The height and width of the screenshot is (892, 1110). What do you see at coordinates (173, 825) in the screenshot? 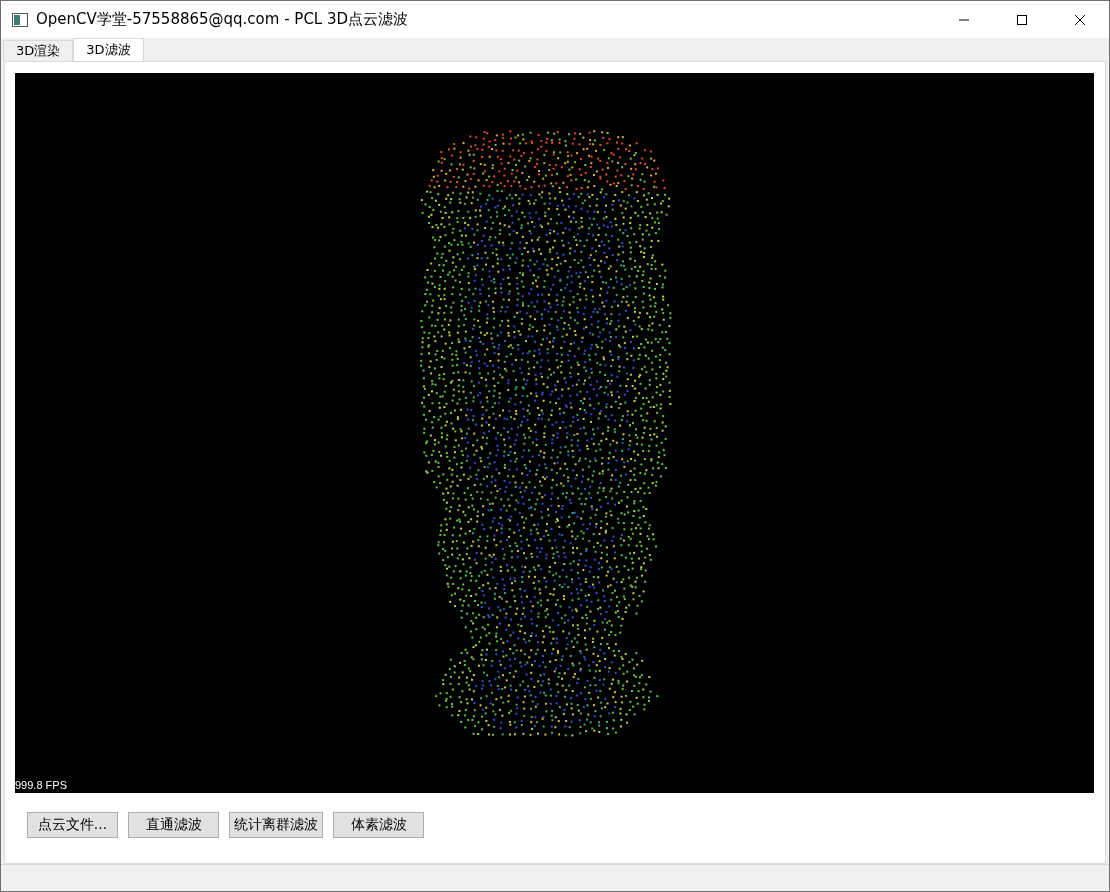
I see `filter-button: 直通滤波` at bounding box center [173, 825].